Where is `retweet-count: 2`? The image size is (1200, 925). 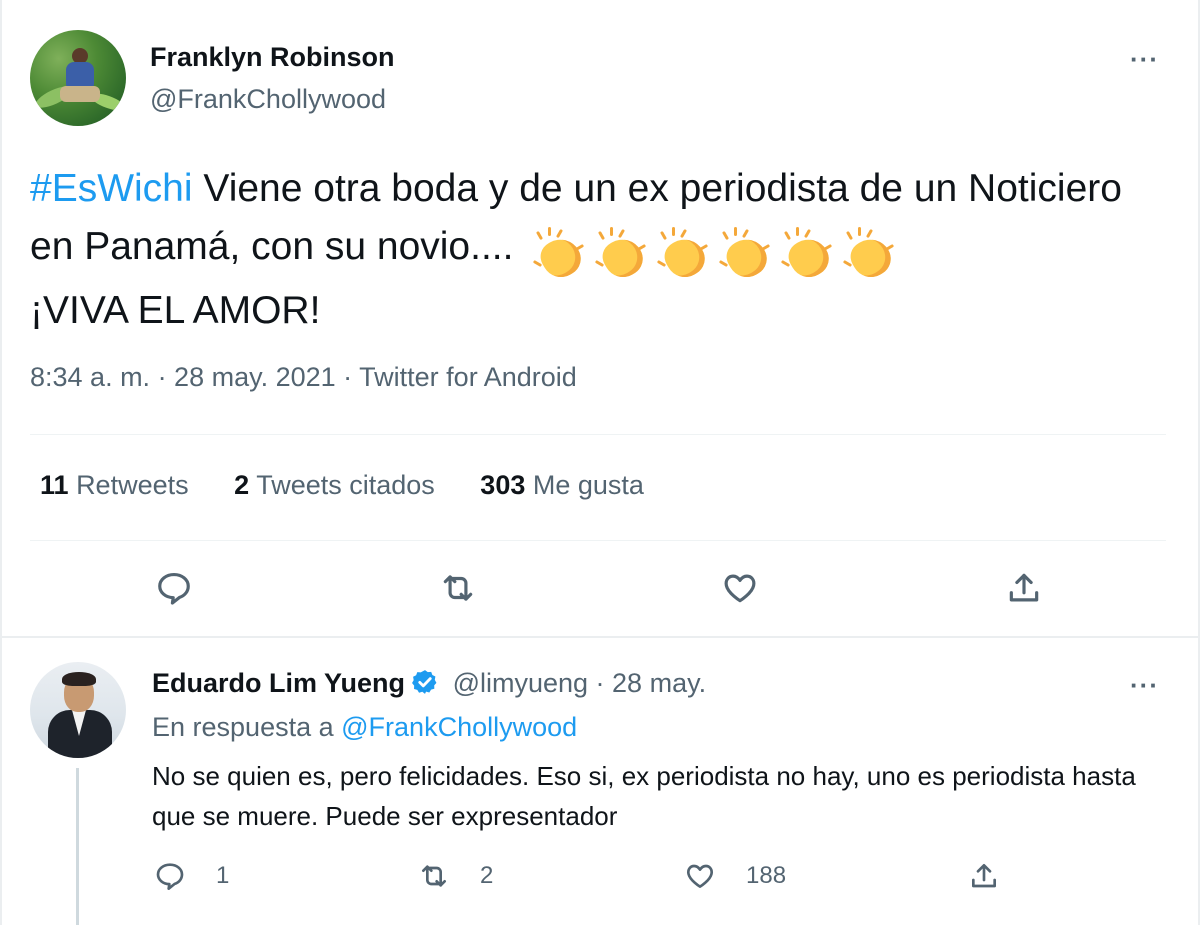 retweet-count: 2 is located at coordinates (487, 875).